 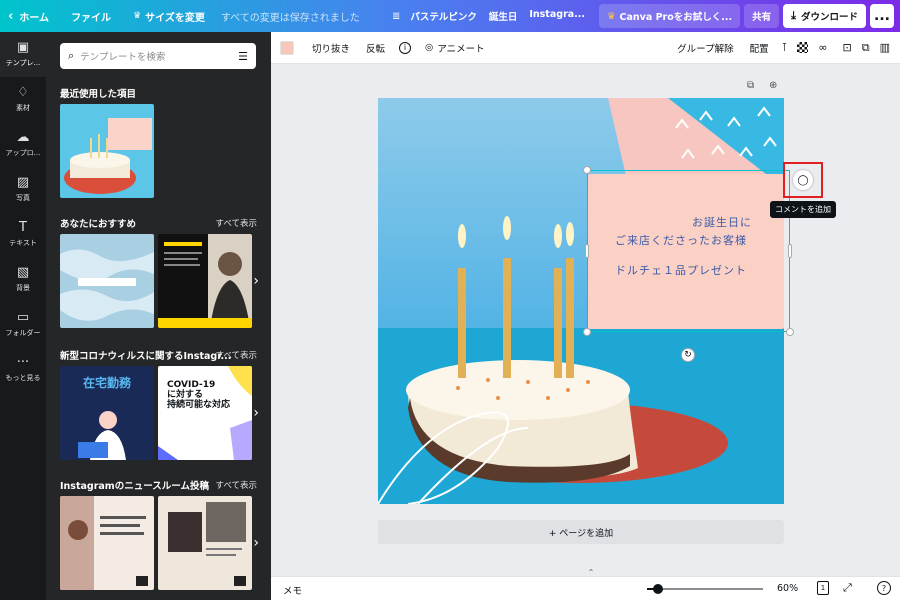 I want to click on transparency-icon, so click(x=803, y=47).